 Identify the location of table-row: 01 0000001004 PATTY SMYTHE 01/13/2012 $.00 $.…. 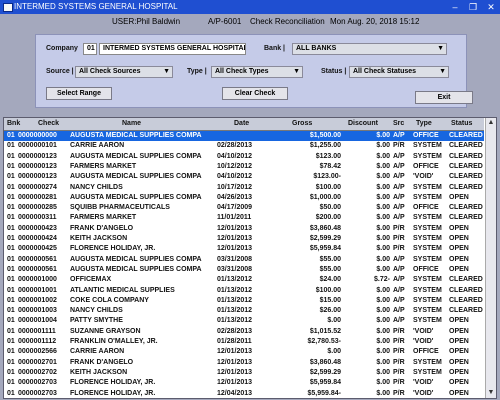
(244, 321).